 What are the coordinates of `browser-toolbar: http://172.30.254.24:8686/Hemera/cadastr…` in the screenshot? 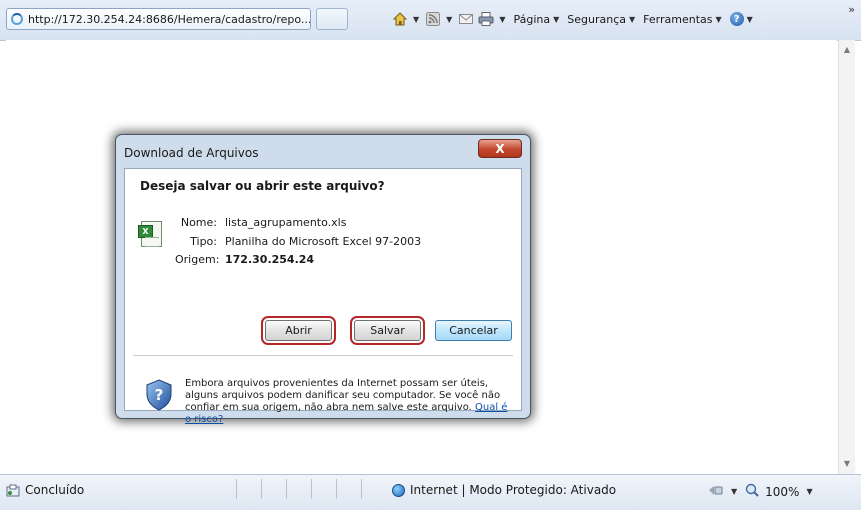 It's located at (430, 20).